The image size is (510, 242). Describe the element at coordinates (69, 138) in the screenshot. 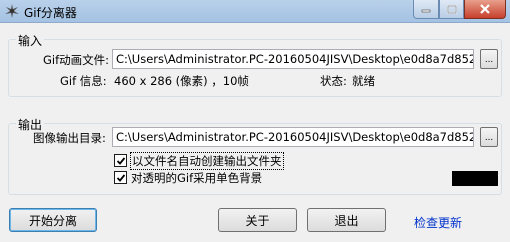

I see `output-dir-label: 图像输出目录:` at that location.